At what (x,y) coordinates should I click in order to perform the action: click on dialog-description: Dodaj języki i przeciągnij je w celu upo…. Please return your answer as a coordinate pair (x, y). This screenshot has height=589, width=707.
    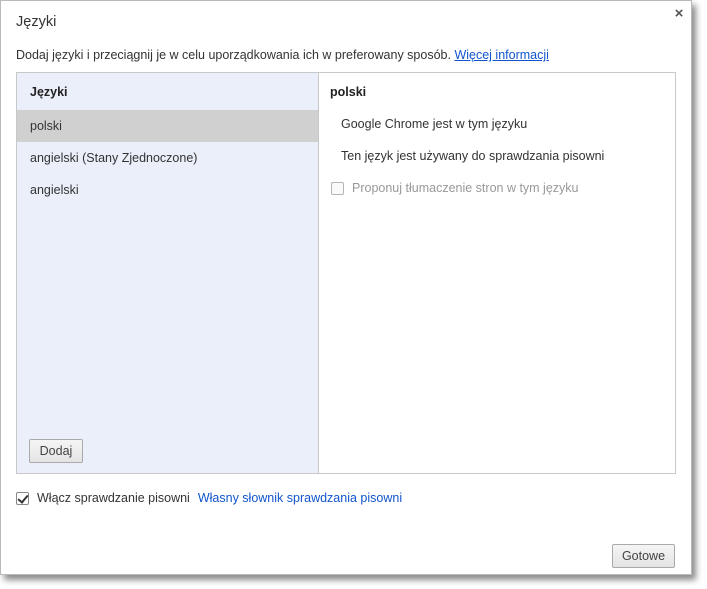
    Looking at the image, I should click on (282, 55).